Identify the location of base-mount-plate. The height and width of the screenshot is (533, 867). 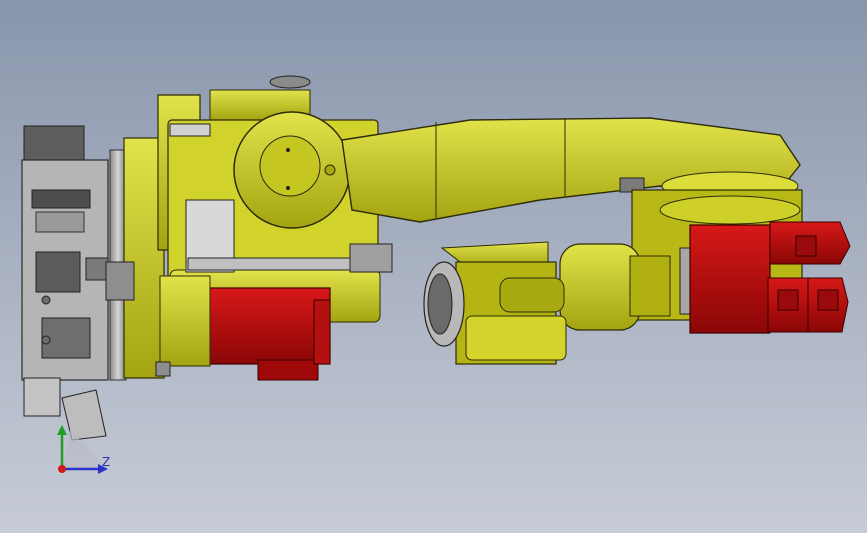
(65, 283).